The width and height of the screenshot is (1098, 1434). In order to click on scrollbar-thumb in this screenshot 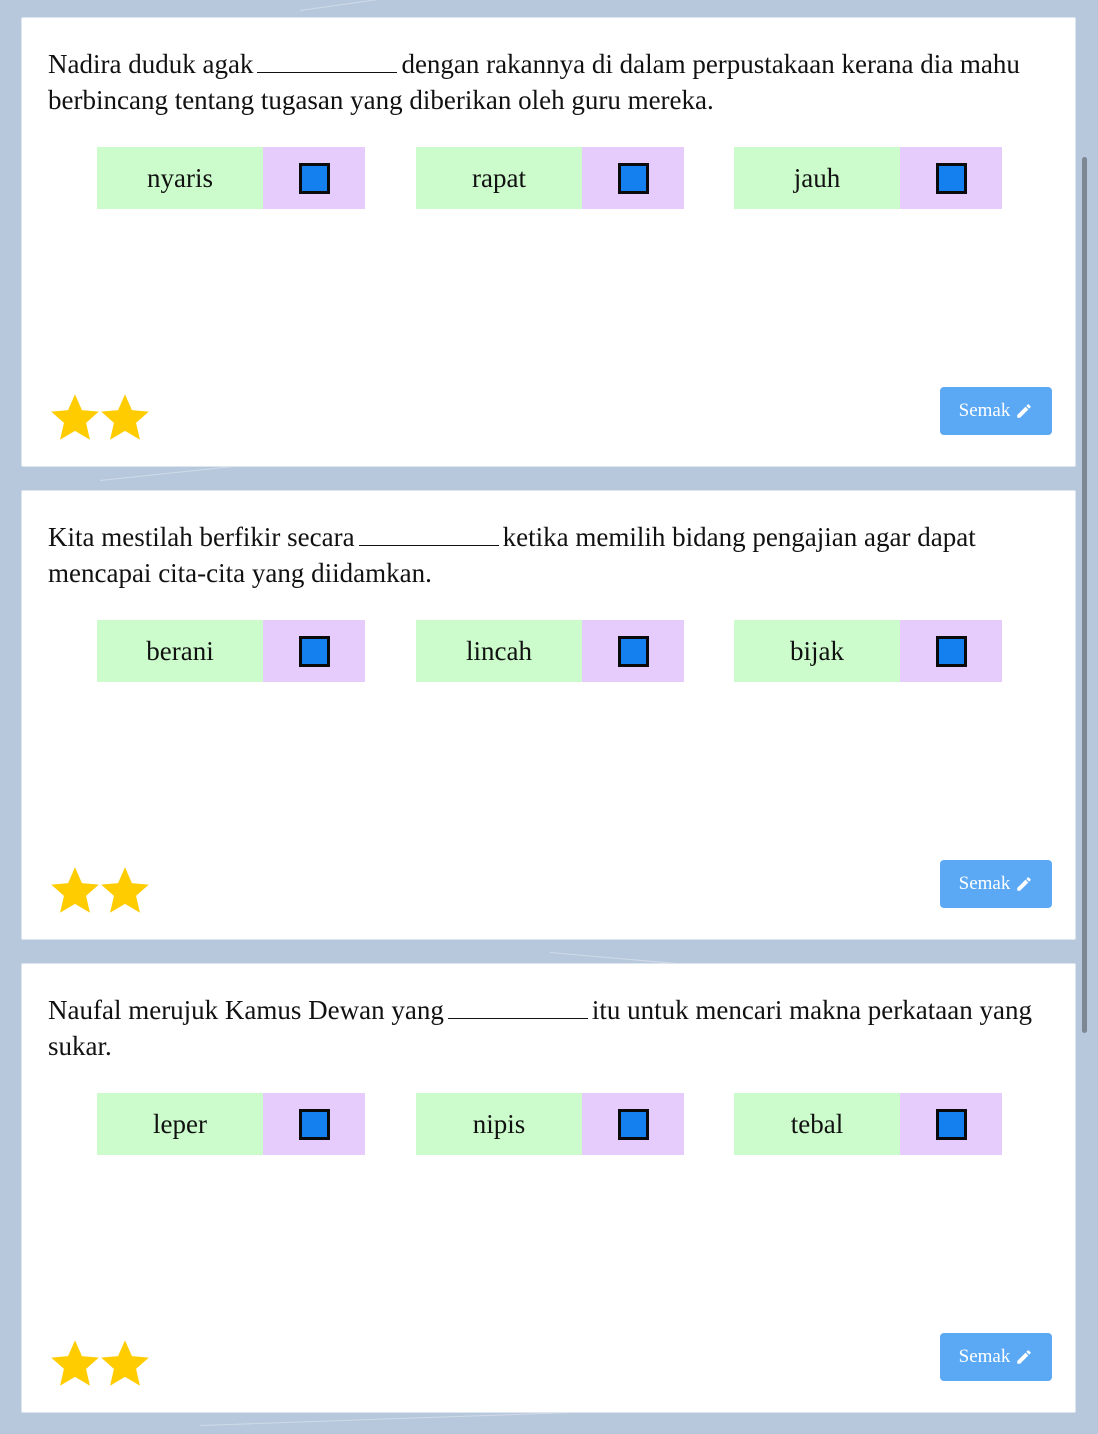, I will do `click(1084, 595)`.